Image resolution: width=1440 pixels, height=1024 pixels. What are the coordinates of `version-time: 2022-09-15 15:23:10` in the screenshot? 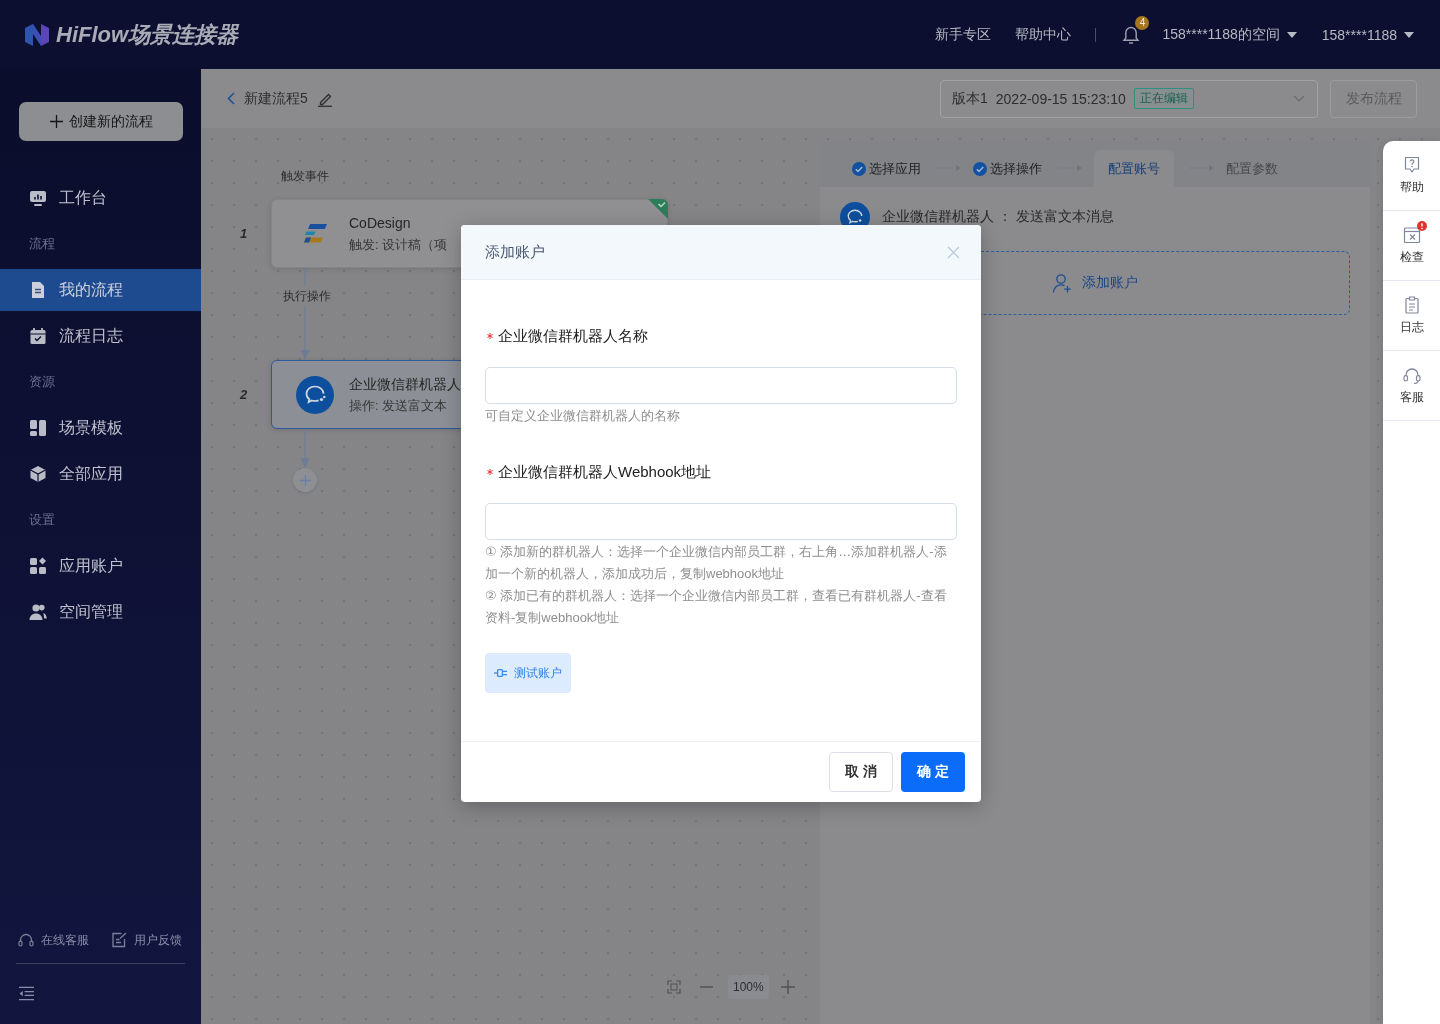 It's located at (1060, 98).